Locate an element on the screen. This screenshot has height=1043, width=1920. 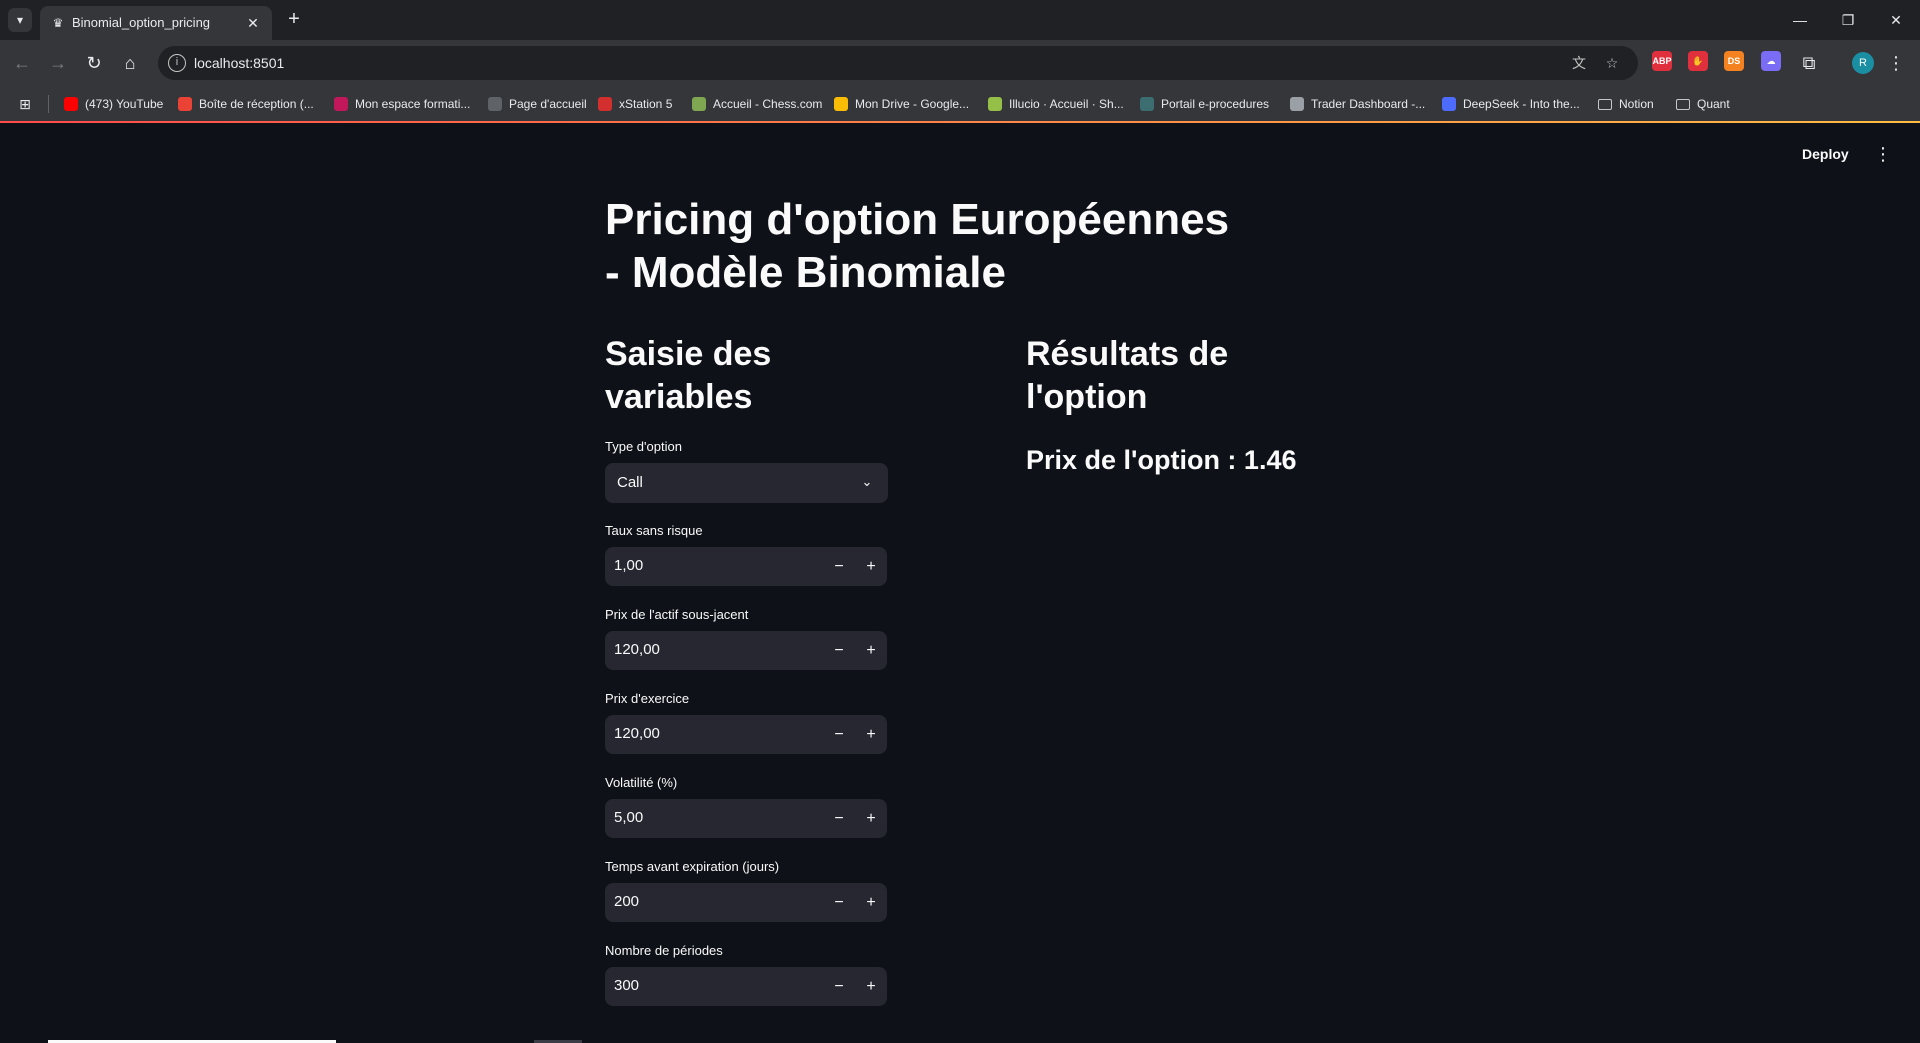
extensions-puzzle-icon: ⧉ is located at coordinates (1809, 63).